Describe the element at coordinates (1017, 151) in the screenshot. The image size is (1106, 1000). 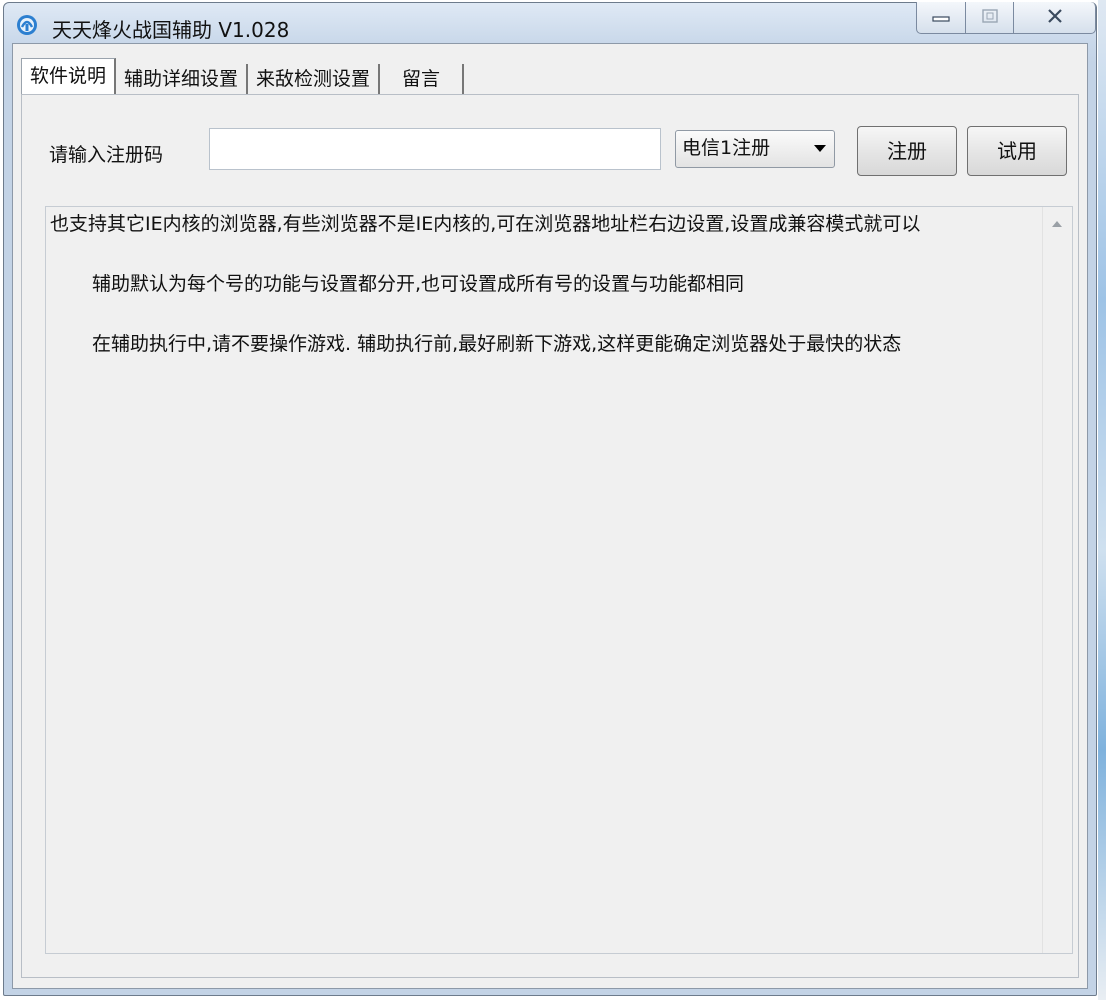
I see `trial-button: 试用` at that location.